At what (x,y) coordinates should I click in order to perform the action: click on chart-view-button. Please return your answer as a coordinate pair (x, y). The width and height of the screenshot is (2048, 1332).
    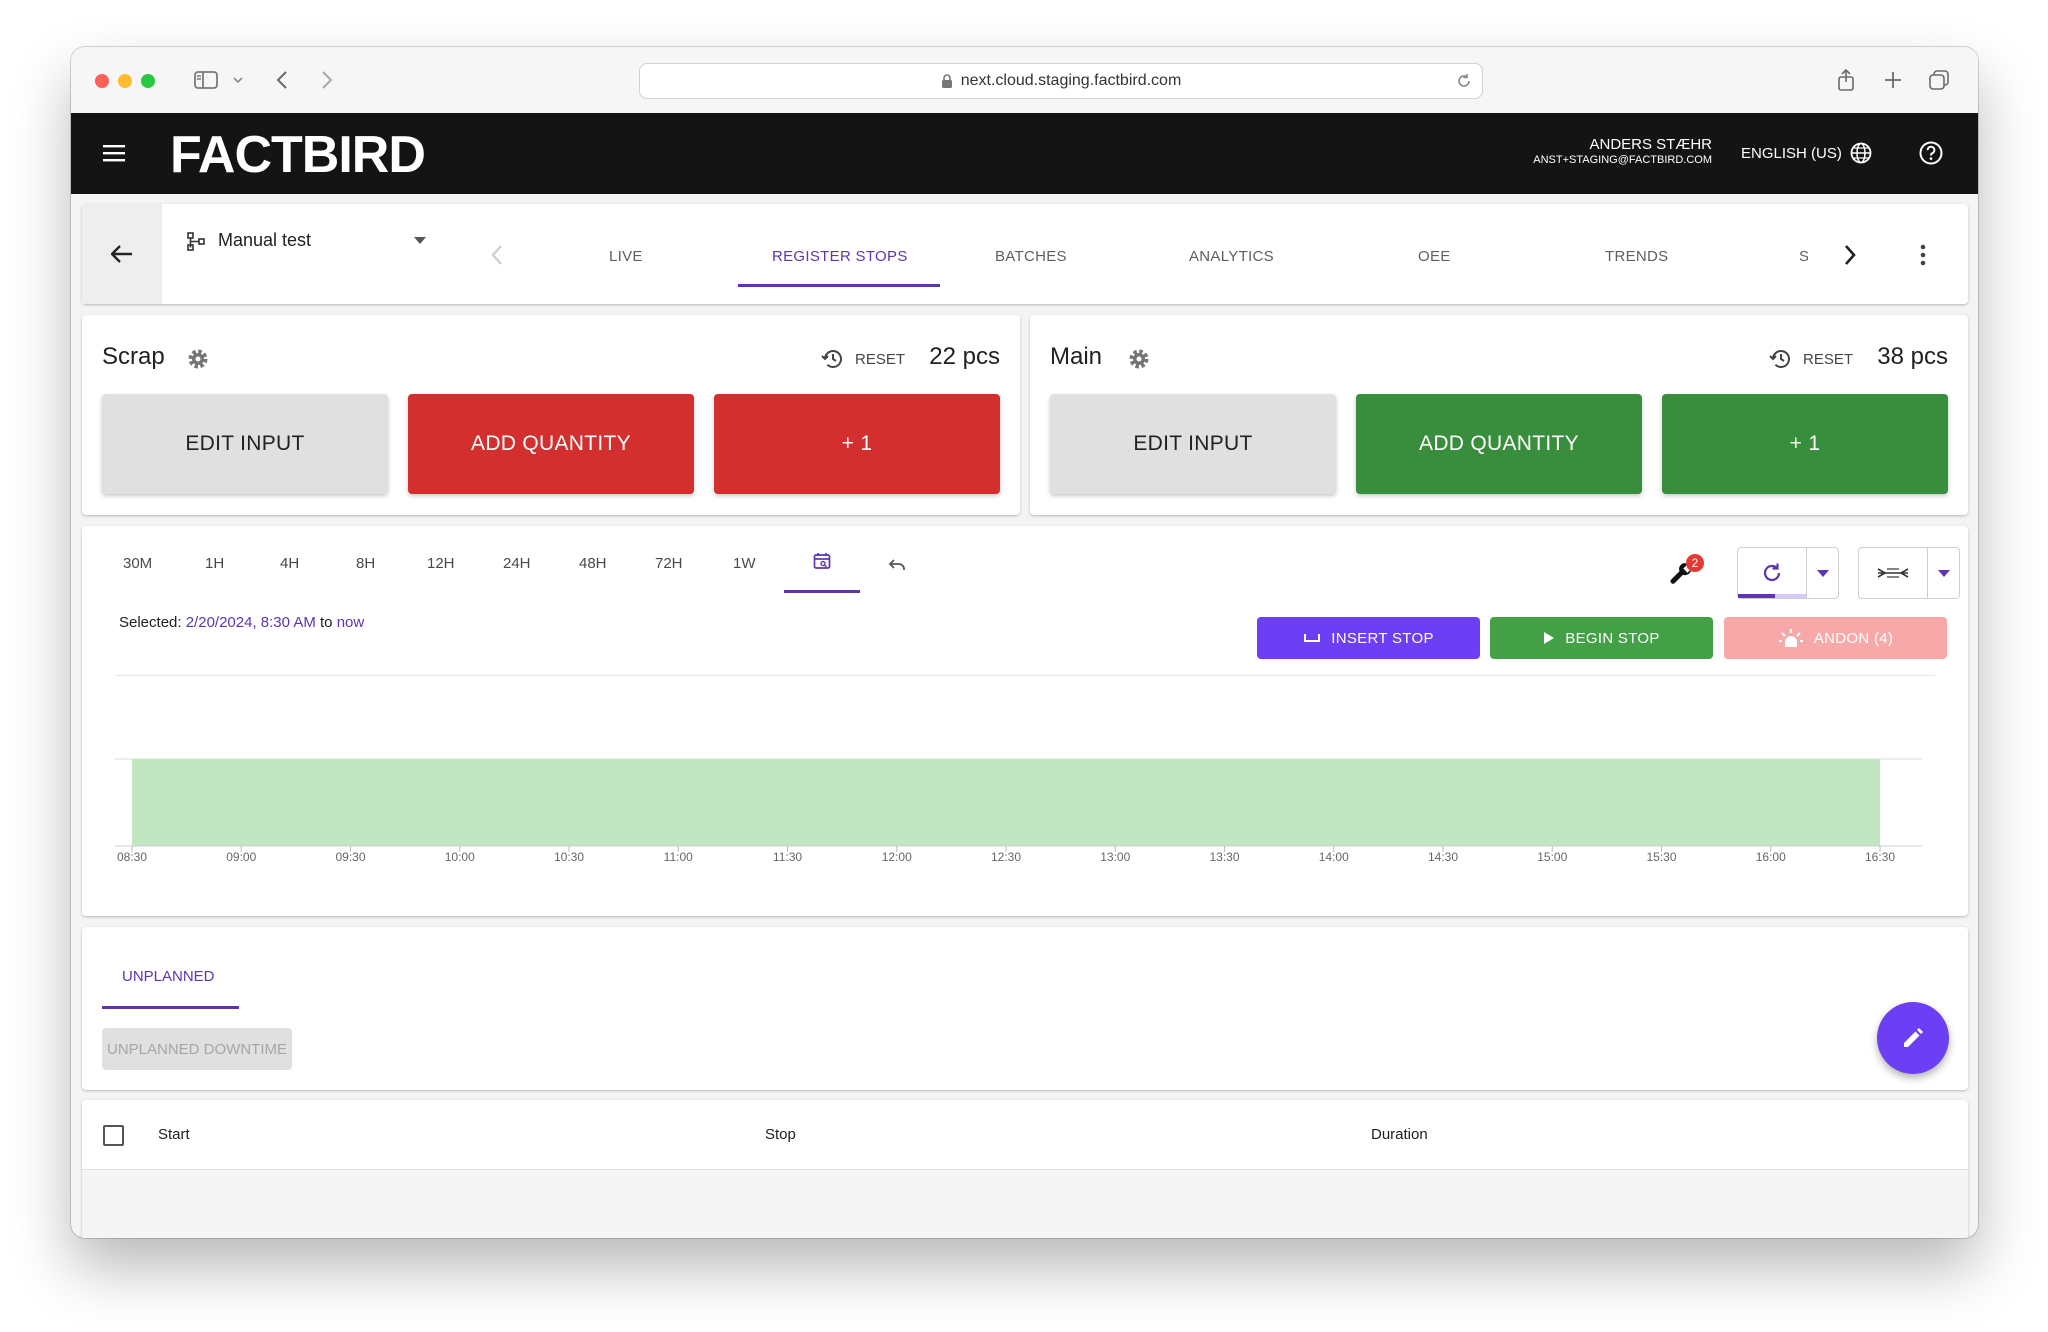
    Looking at the image, I should click on (1893, 573).